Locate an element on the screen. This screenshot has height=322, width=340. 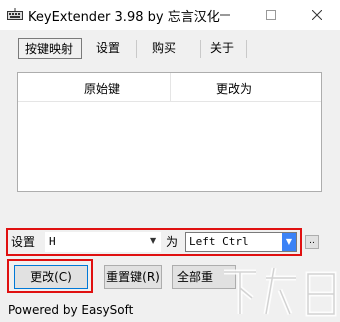
close-button is located at coordinates (317, 15).